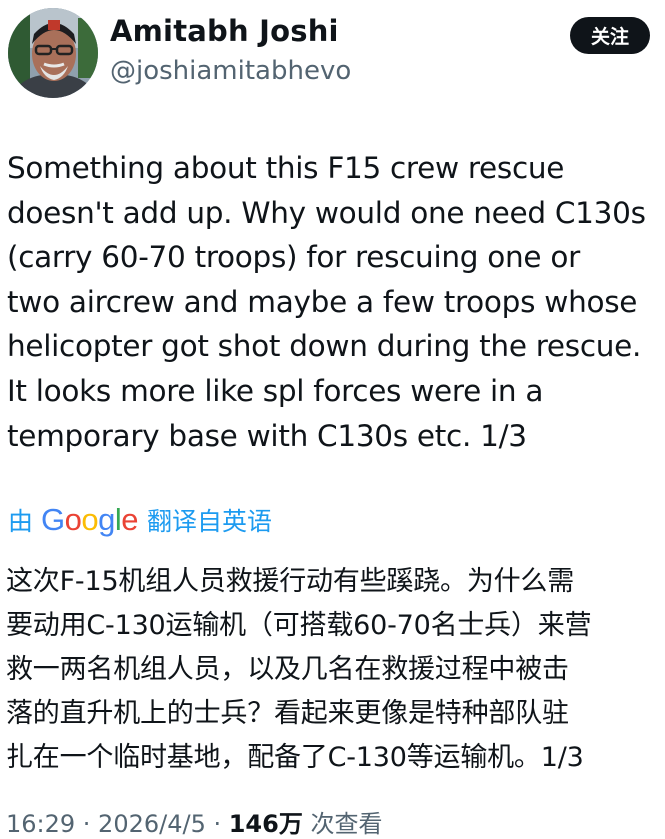 This screenshot has height=839, width=665. Describe the element at coordinates (267, 435) in the screenshot. I see `tweet-line: temporary base with C130s etc. 1/3` at that location.